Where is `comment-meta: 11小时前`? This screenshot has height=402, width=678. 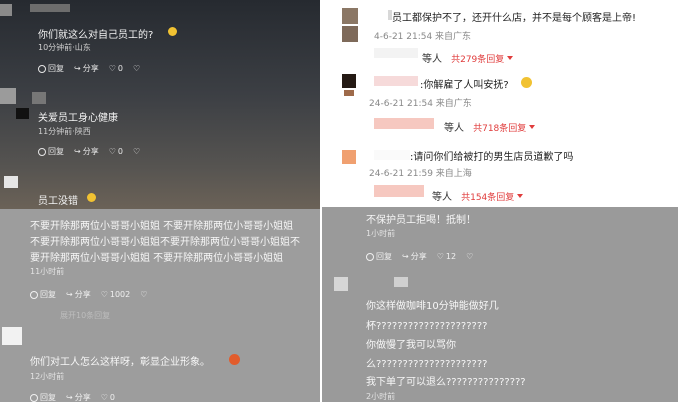 comment-meta: 11小时前 is located at coordinates (47, 271).